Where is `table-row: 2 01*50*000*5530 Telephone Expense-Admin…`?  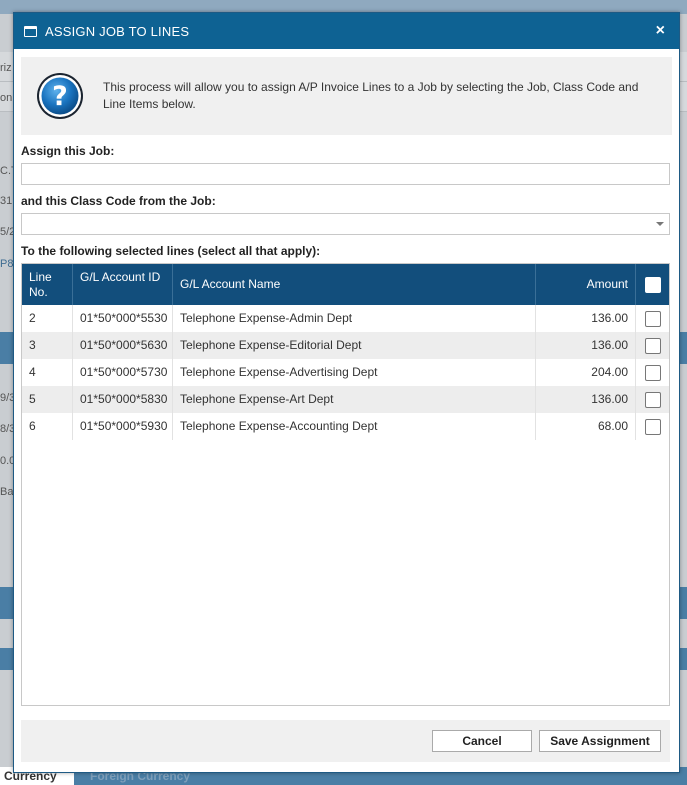
table-row: 2 01*50*000*5530 Telephone Expense-Admin… is located at coordinates (345, 318).